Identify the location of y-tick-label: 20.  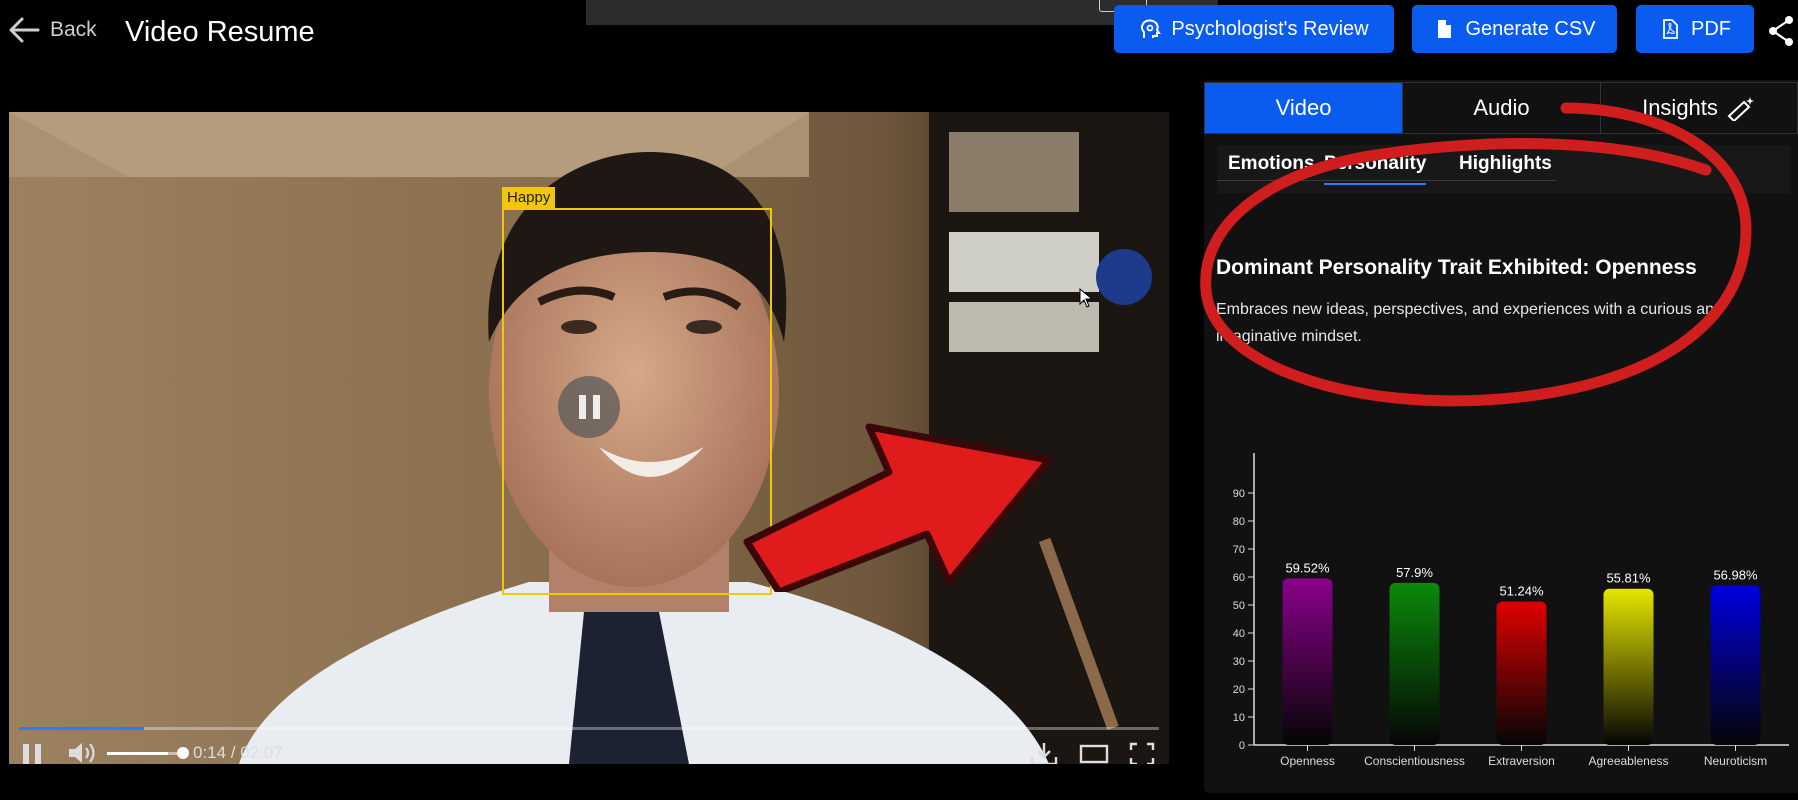
(1239, 690).